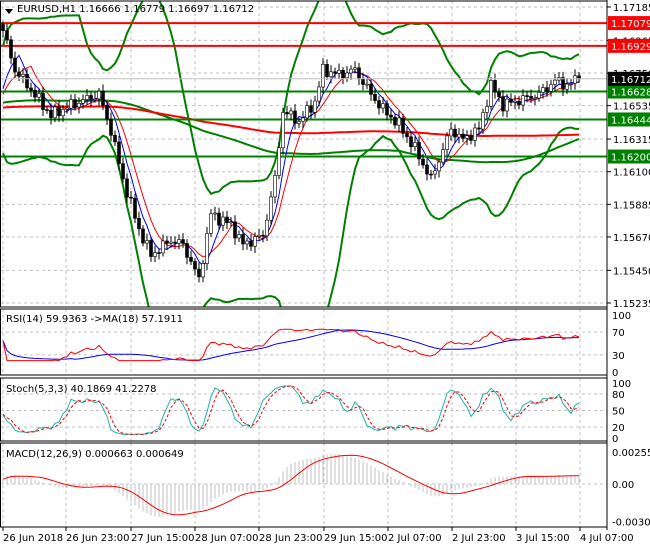 This screenshot has width=650, height=550. What do you see at coordinates (479, 538) in the screenshot?
I see `time-label: 2 Jul 23:00` at bounding box center [479, 538].